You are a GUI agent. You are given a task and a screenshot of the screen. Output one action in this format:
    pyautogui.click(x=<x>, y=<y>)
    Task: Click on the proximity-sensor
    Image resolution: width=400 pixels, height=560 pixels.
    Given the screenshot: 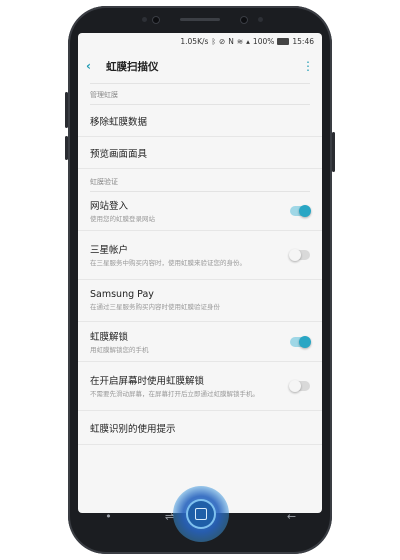 What is the action you would take?
    pyautogui.click(x=144, y=19)
    